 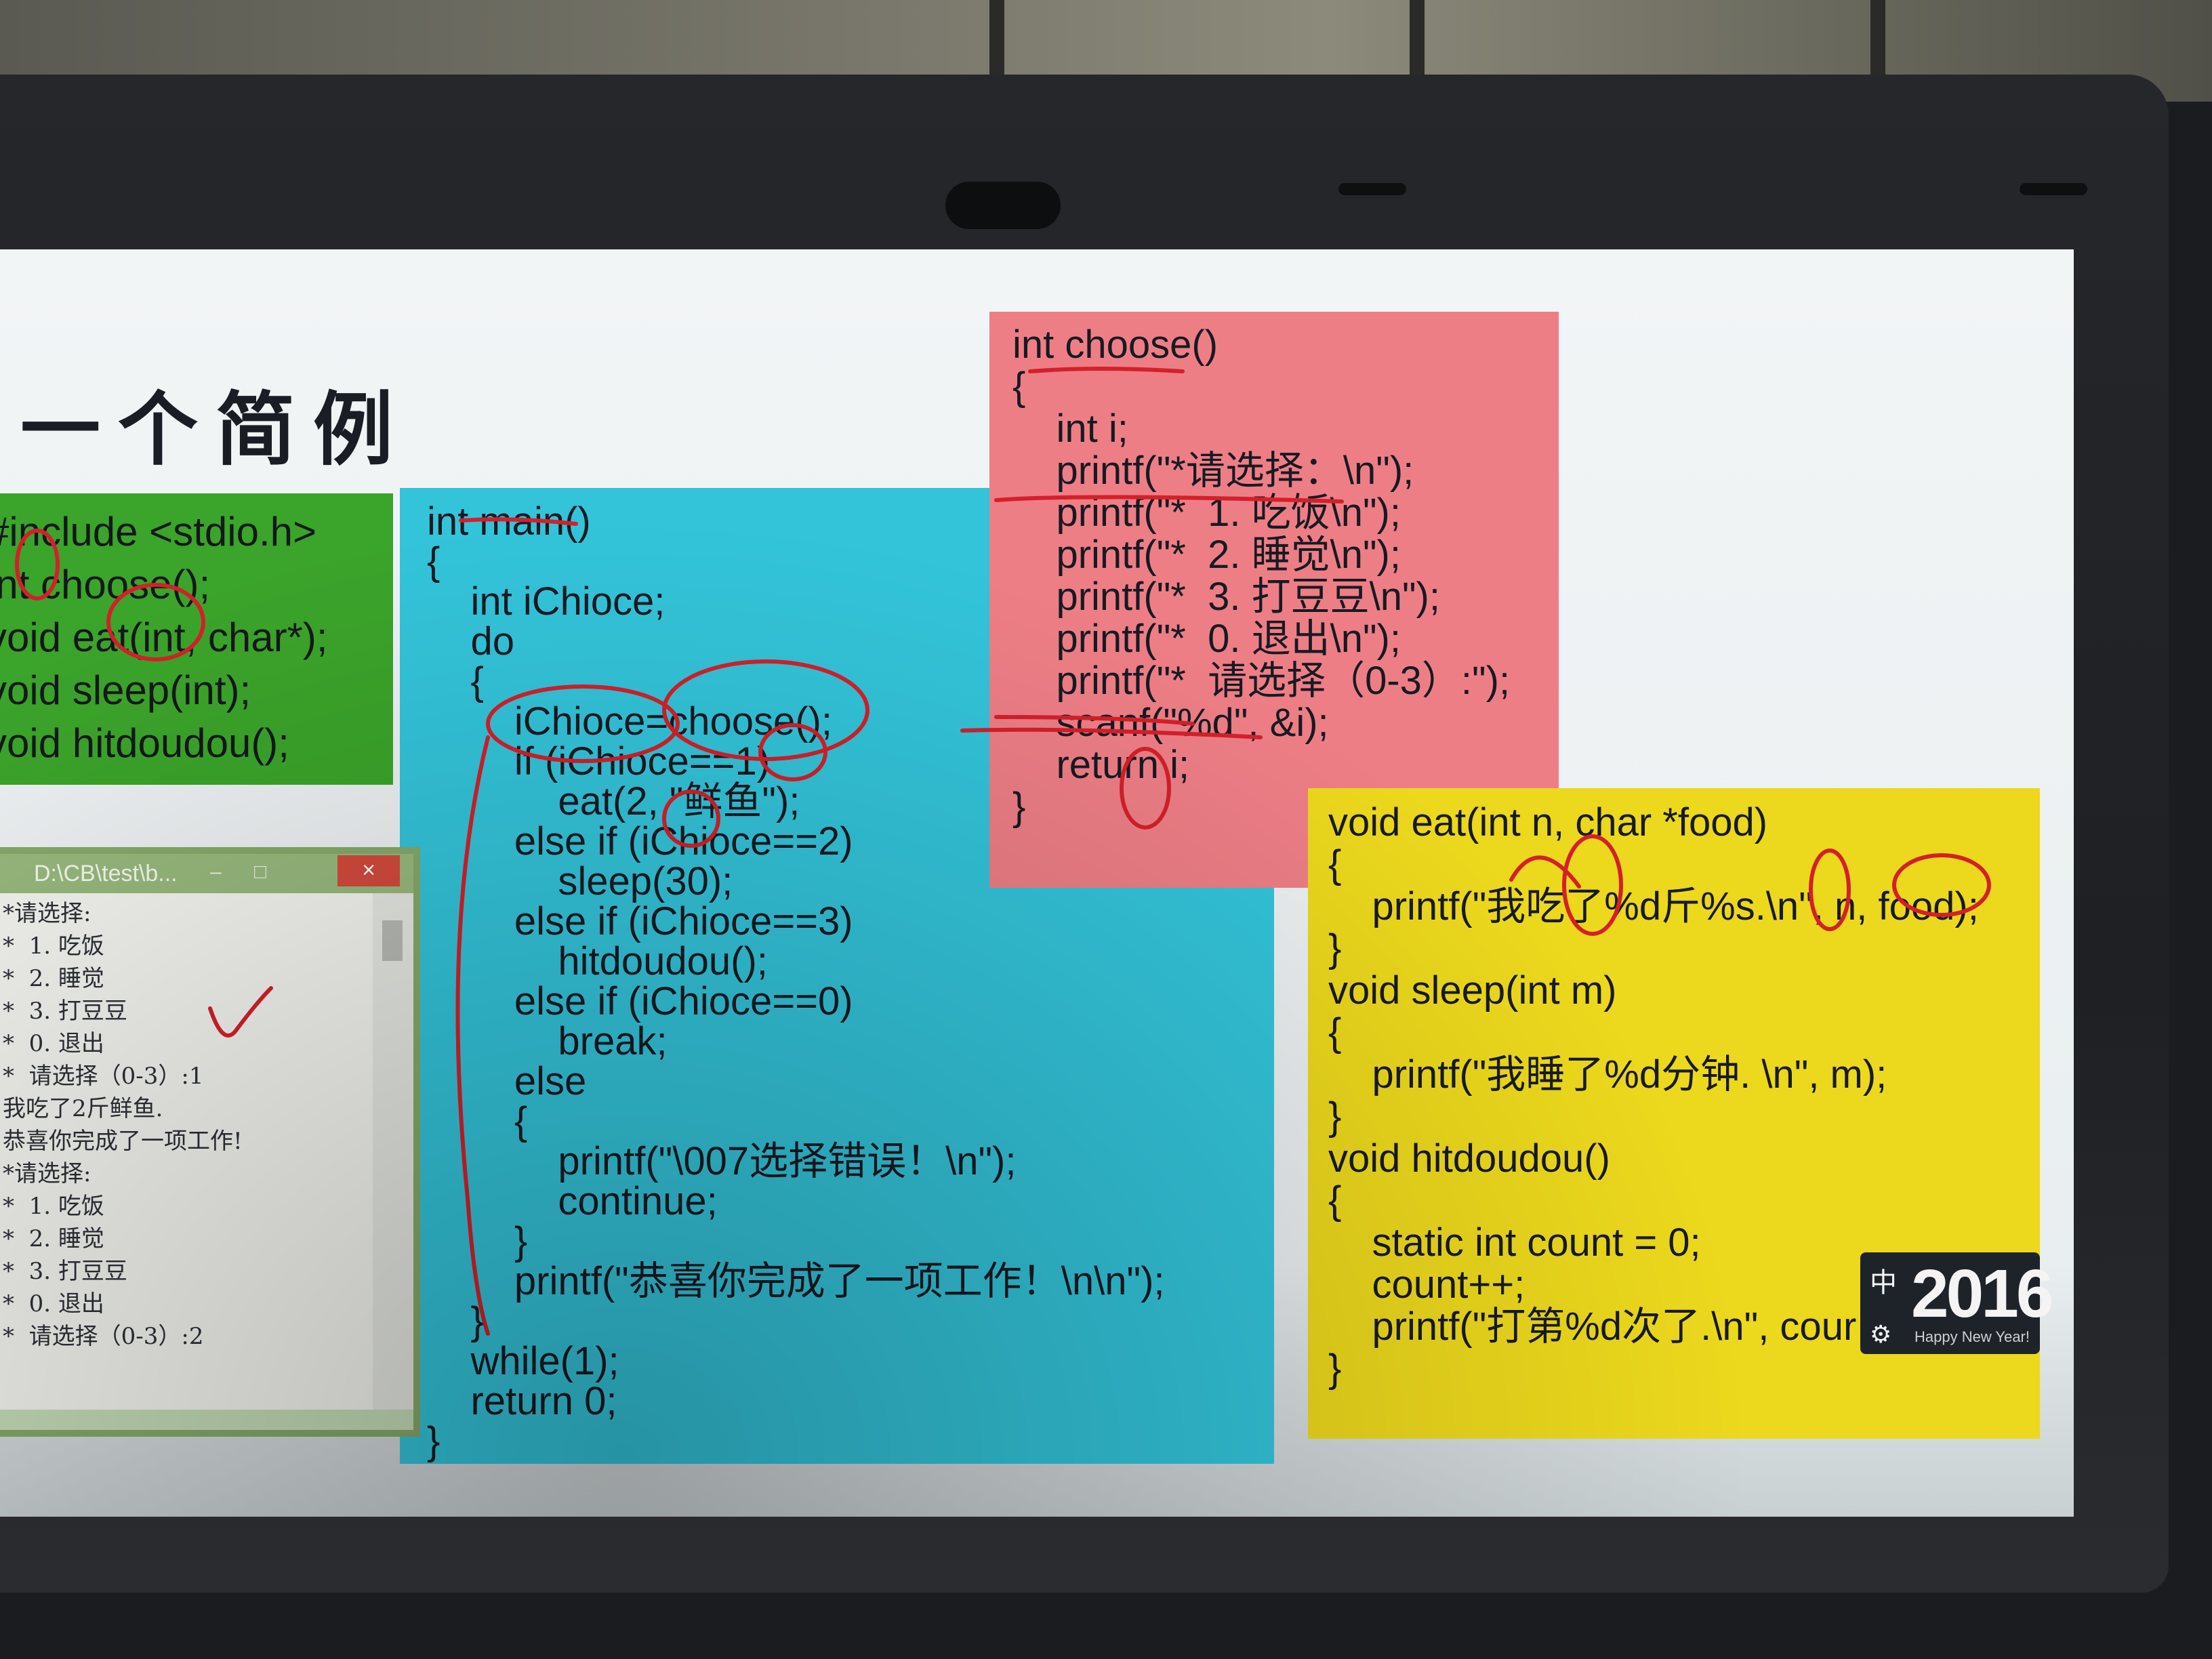 I want to click on slide-title: 一个简例, so click(x=216, y=429).